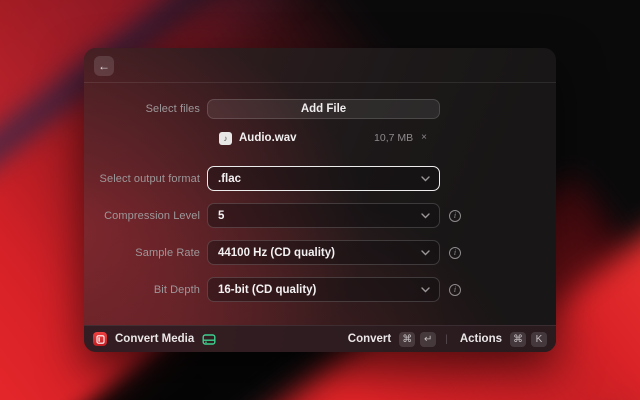  I want to click on window-header: ←, so click(320, 65).